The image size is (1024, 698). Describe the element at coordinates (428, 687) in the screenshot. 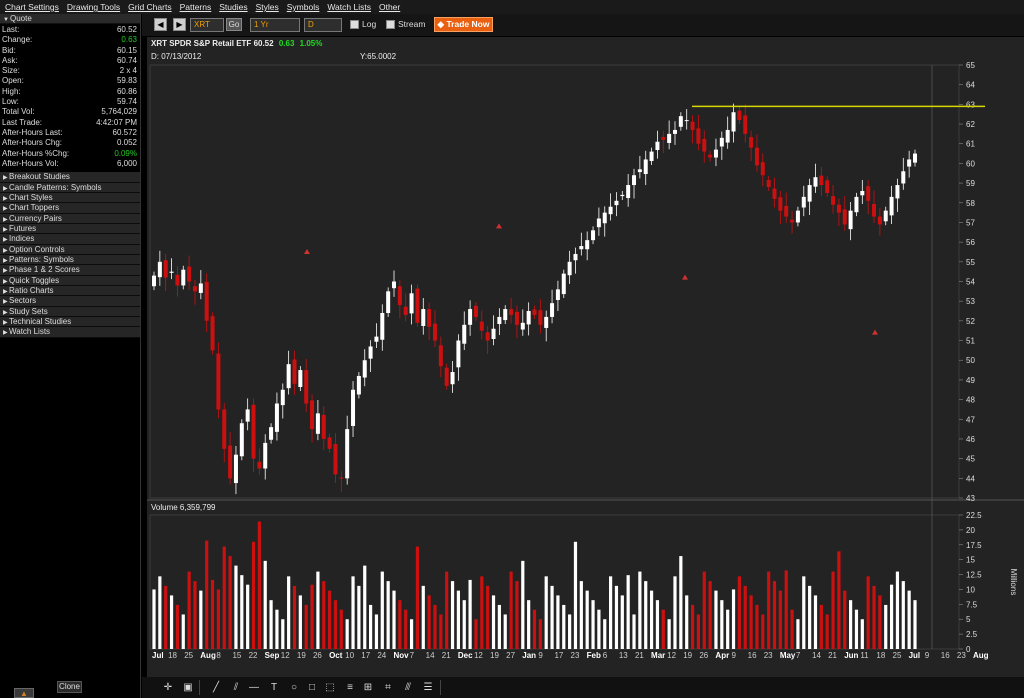

I see `channels-icon: ☰` at that location.